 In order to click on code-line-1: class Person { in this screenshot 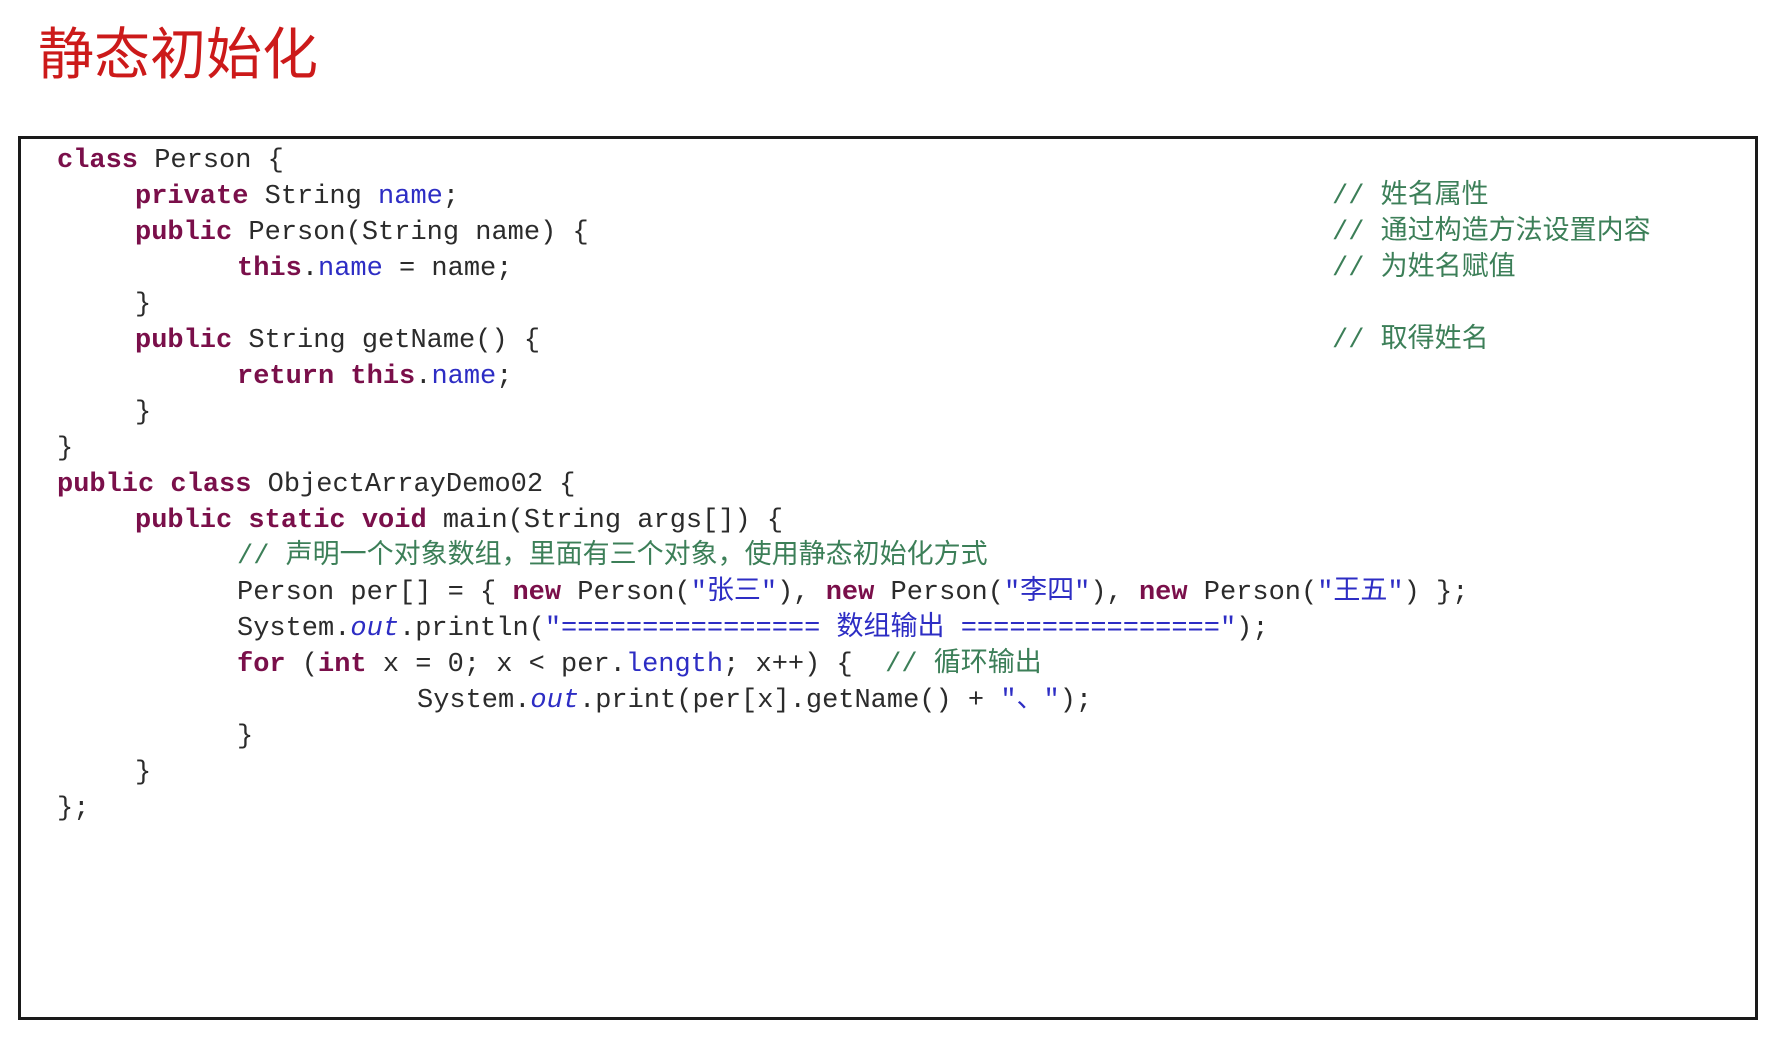, I will do `click(170, 161)`.